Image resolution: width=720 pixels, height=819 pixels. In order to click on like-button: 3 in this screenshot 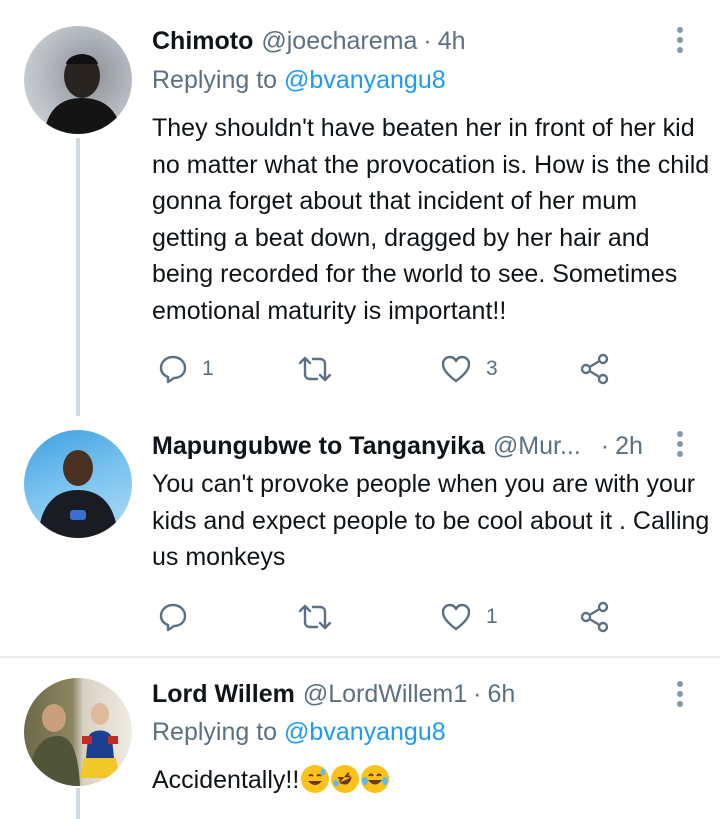, I will do `click(469, 369)`.